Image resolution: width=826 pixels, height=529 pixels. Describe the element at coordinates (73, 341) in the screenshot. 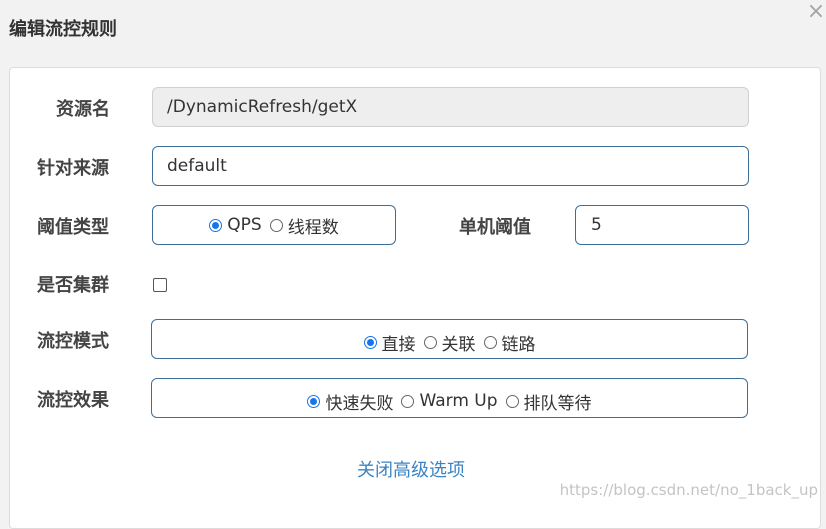

I see `mode-label: 流控模式` at that location.